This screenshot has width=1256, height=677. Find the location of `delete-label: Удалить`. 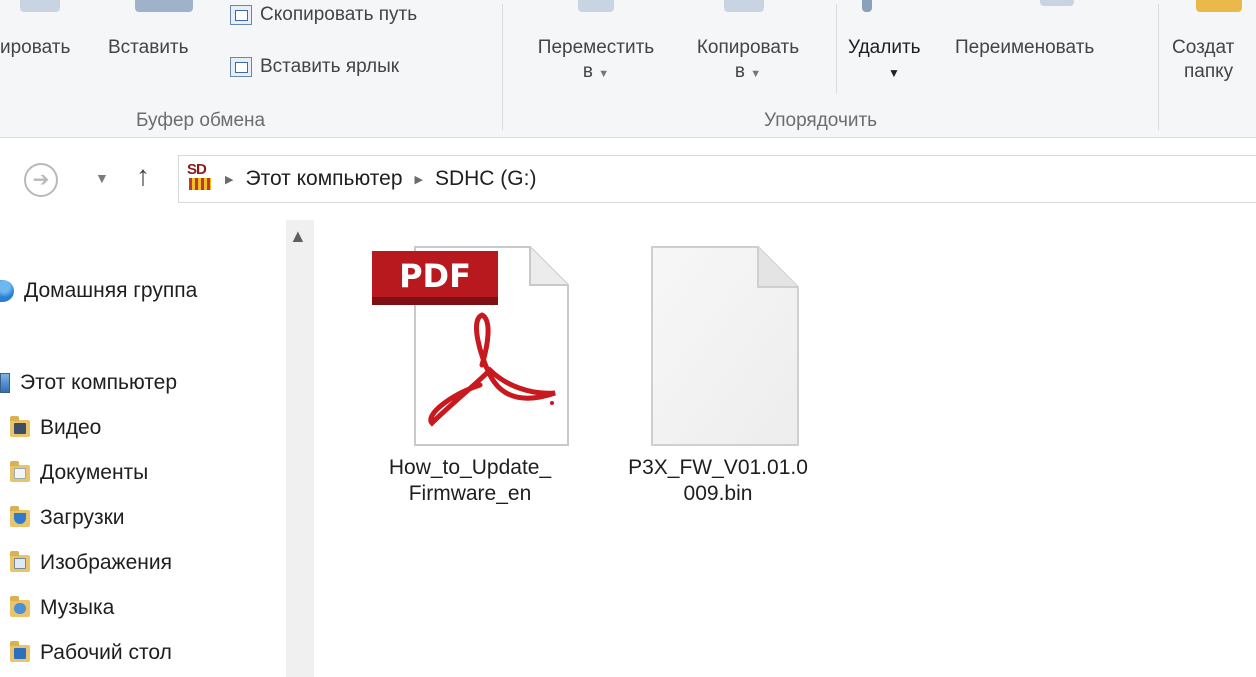

delete-label: Удалить is located at coordinates (884, 47).